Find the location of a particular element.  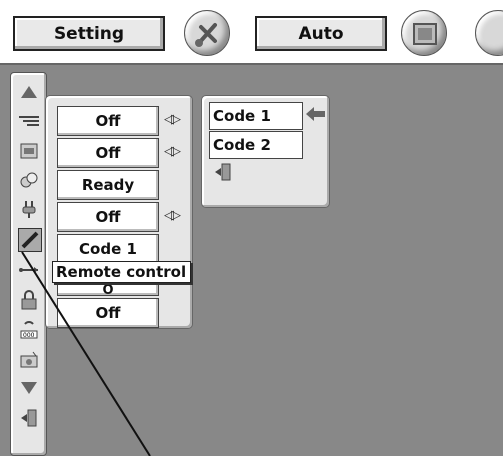

setting-menu-button: Setting is located at coordinates (89, 33).